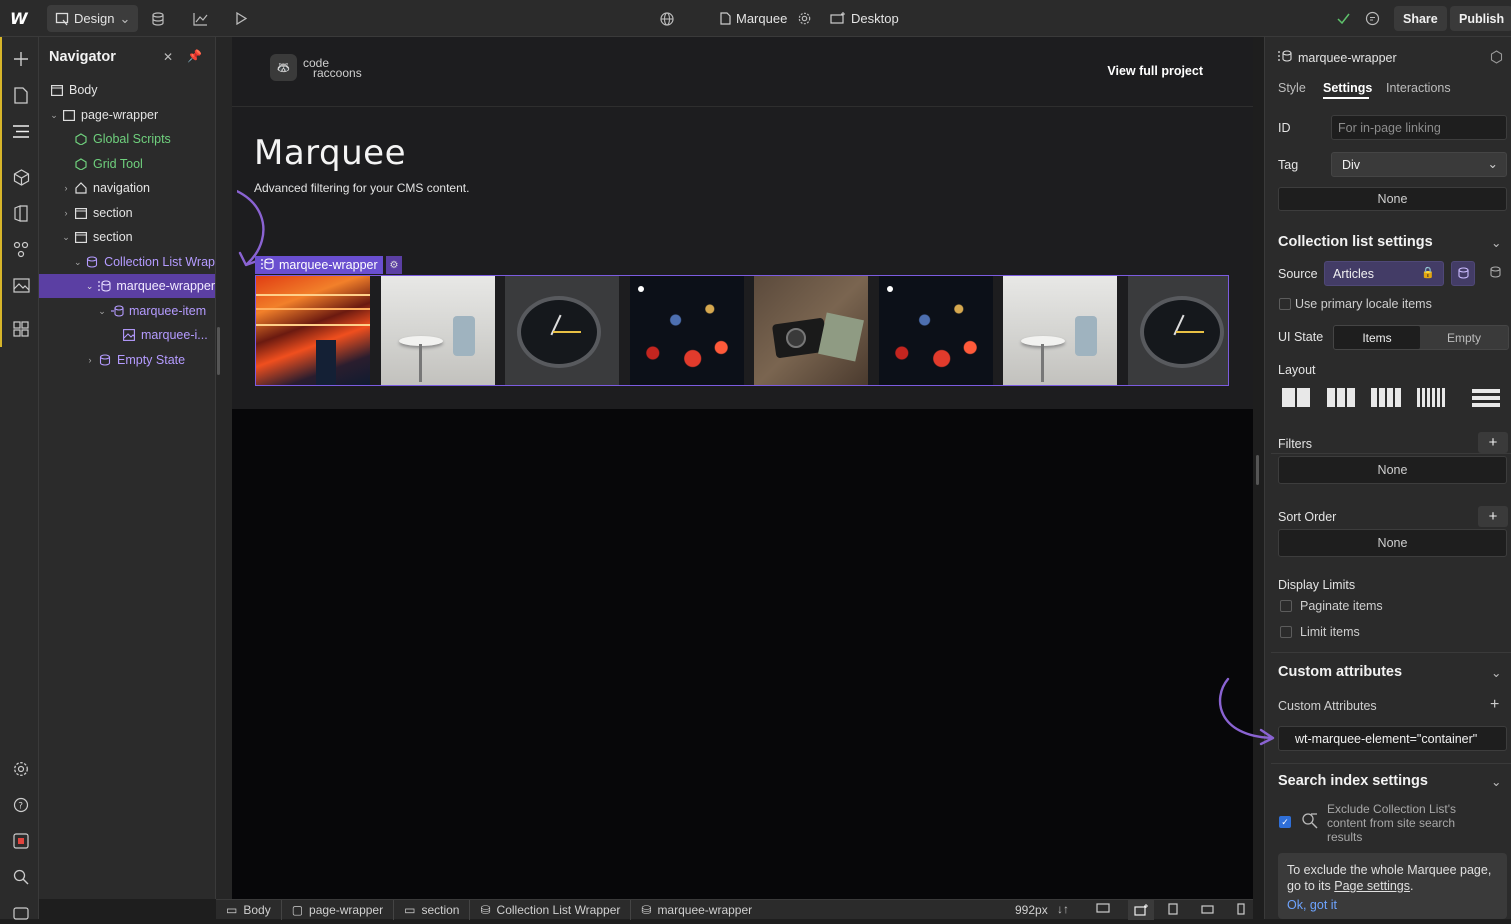 The image size is (1511, 924). Describe the element at coordinates (1341, 397) in the screenshot. I see `layout-3-columns-option` at that location.